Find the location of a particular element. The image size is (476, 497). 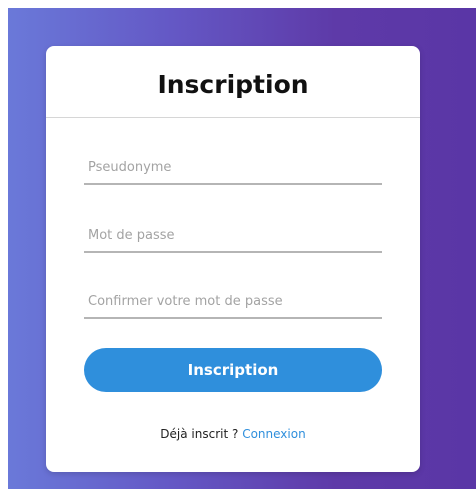

login-prompt: Déjà inscrit ? Connexion is located at coordinates (233, 434).